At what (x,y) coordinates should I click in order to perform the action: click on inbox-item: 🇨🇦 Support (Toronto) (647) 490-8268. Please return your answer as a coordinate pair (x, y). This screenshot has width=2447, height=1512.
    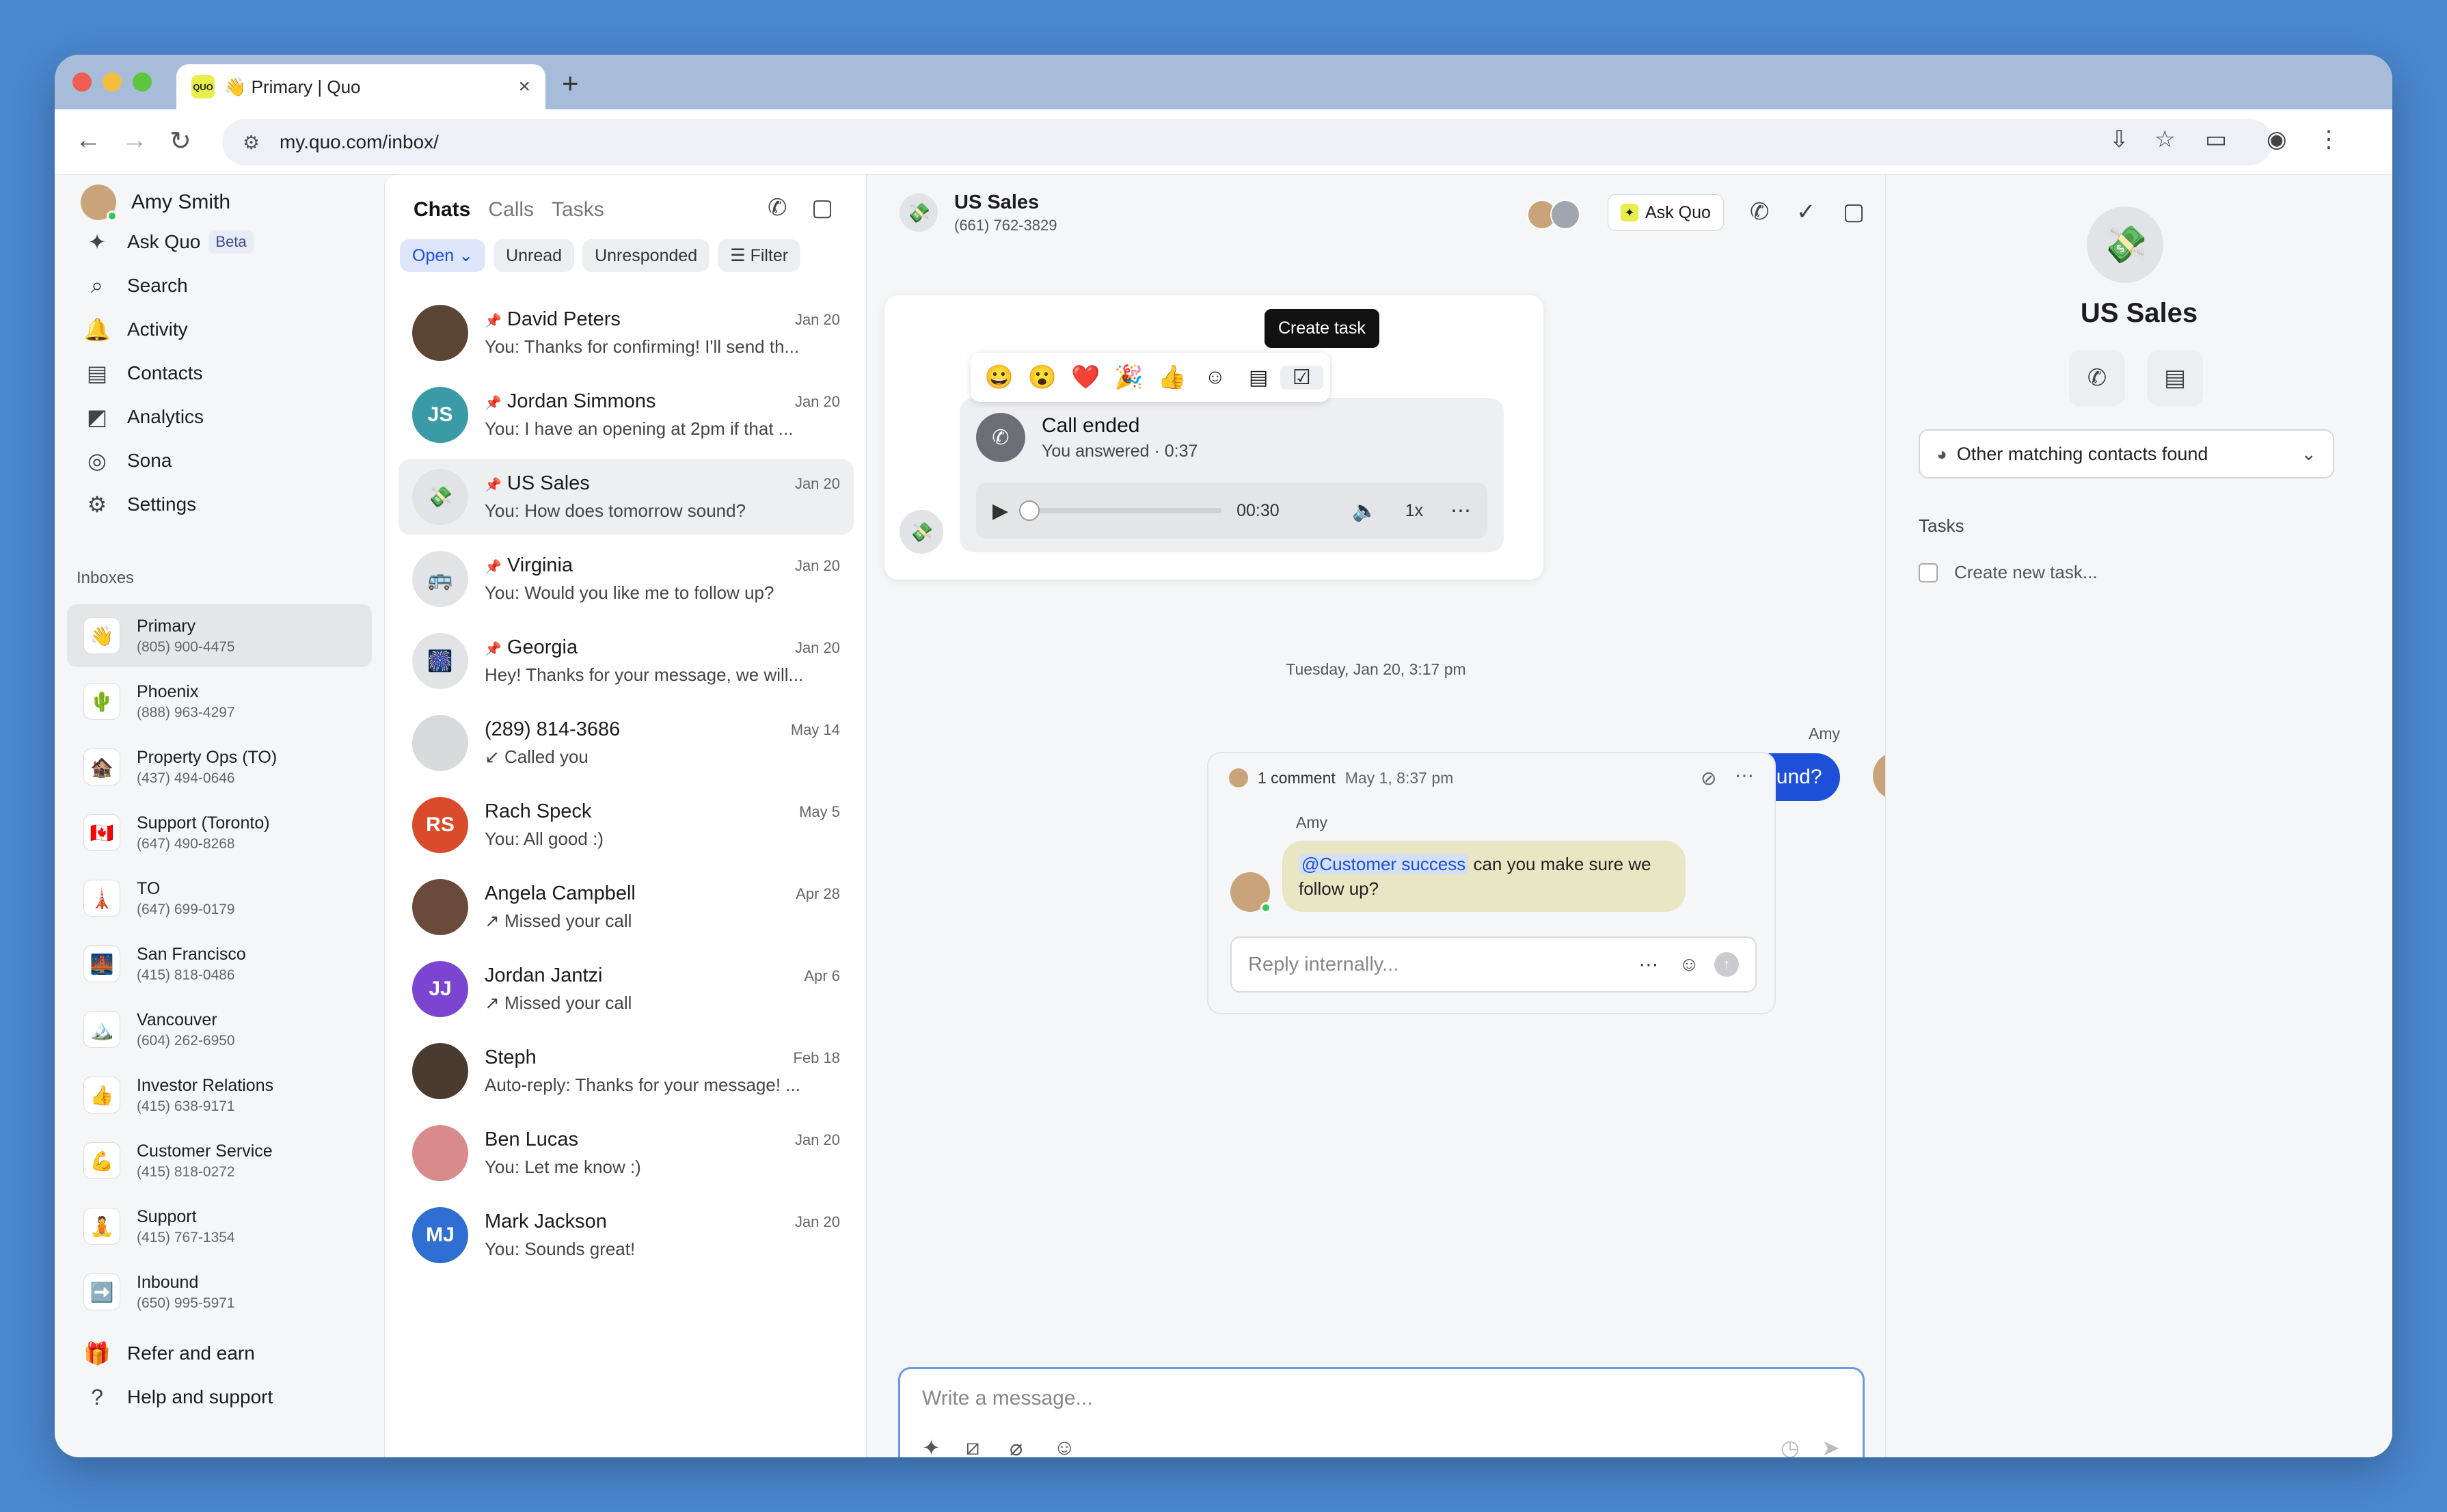
    Looking at the image, I should click on (219, 832).